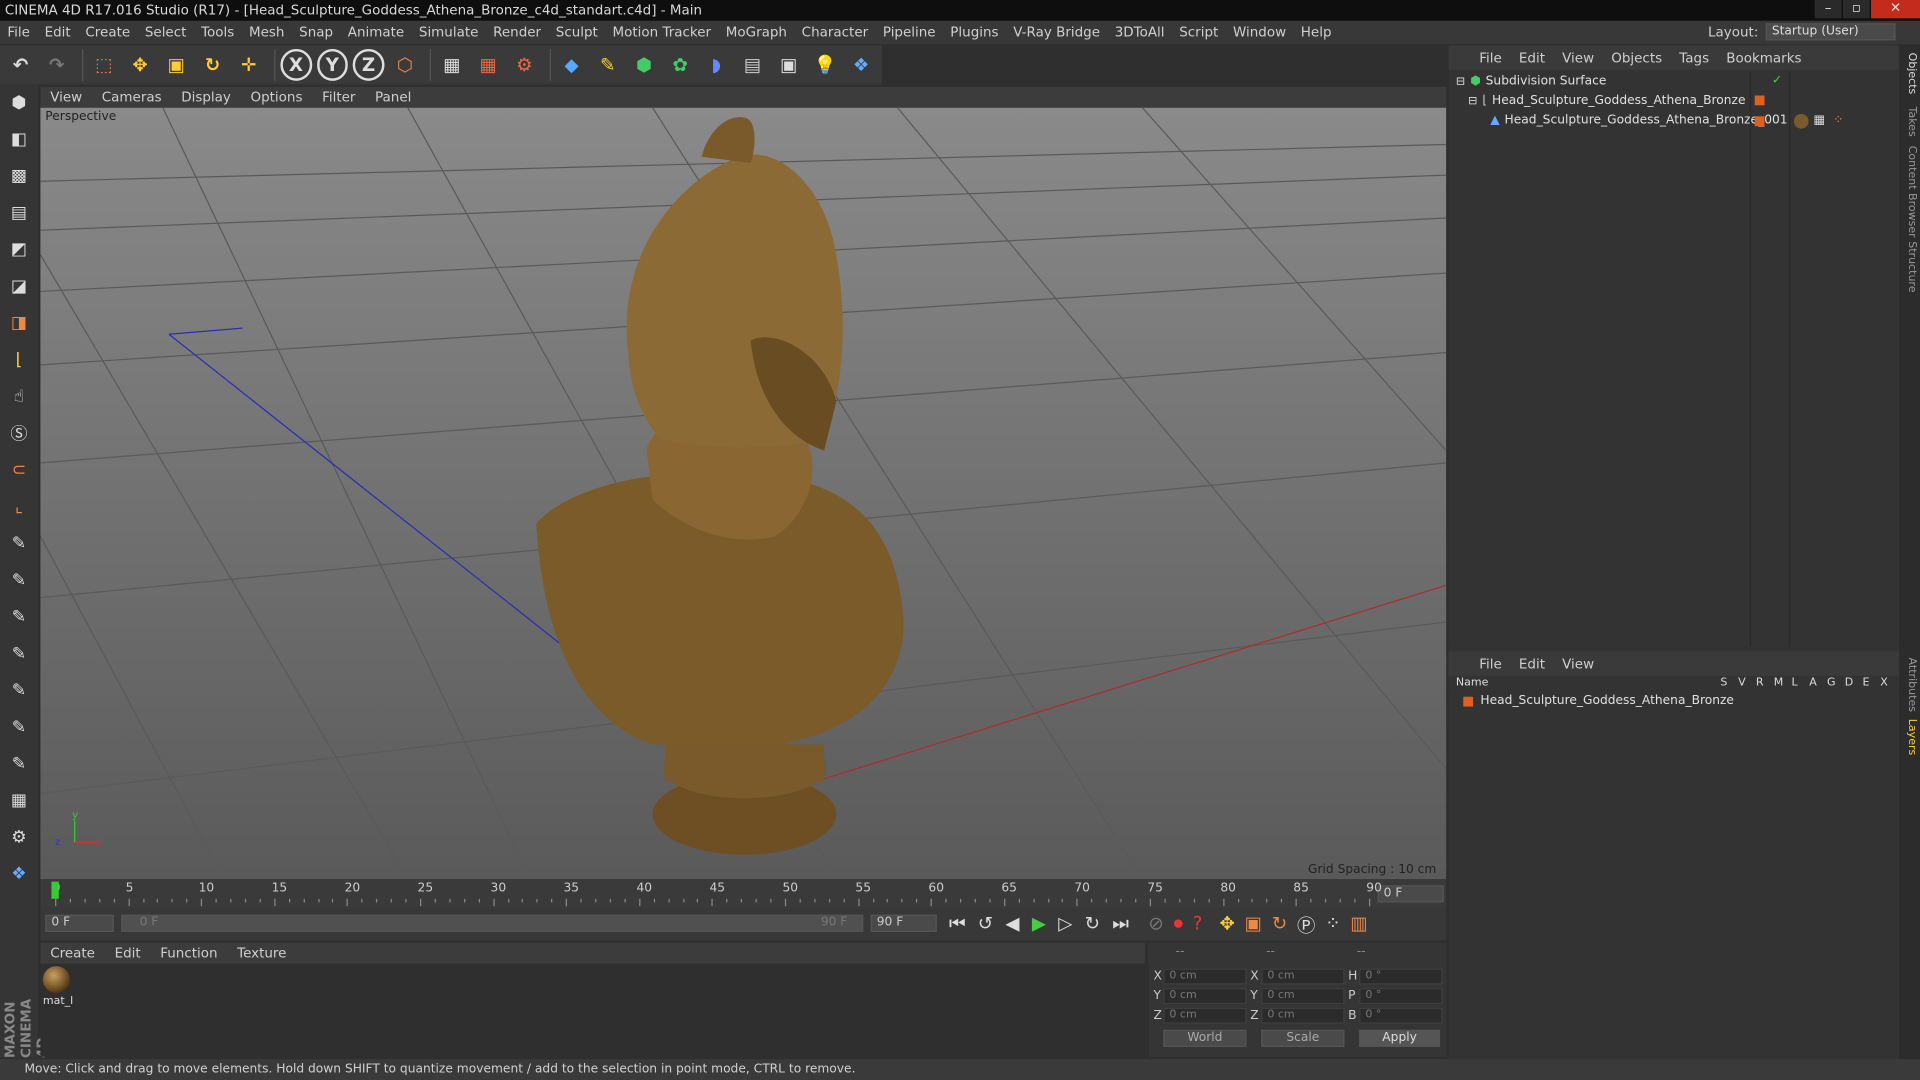 This screenshot has width=1920, height=1080. I want to click on object-row-athena-bronze: ⊟ ⌊ Head_Sculpture_Goddess_Athena_Bronze, so click(1606, 102).